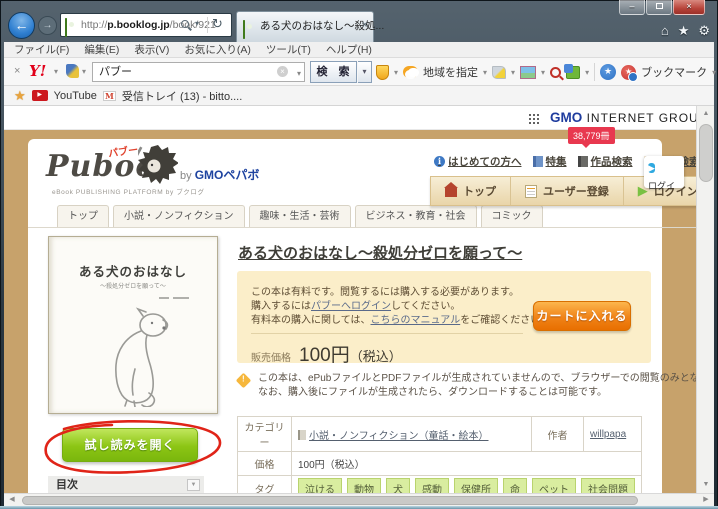 The width and height of the screenshot is (718, 509). I want to click on book-title-link: ある犬のおはなし～殺処分ゼロを願って～, so click(380, 252).